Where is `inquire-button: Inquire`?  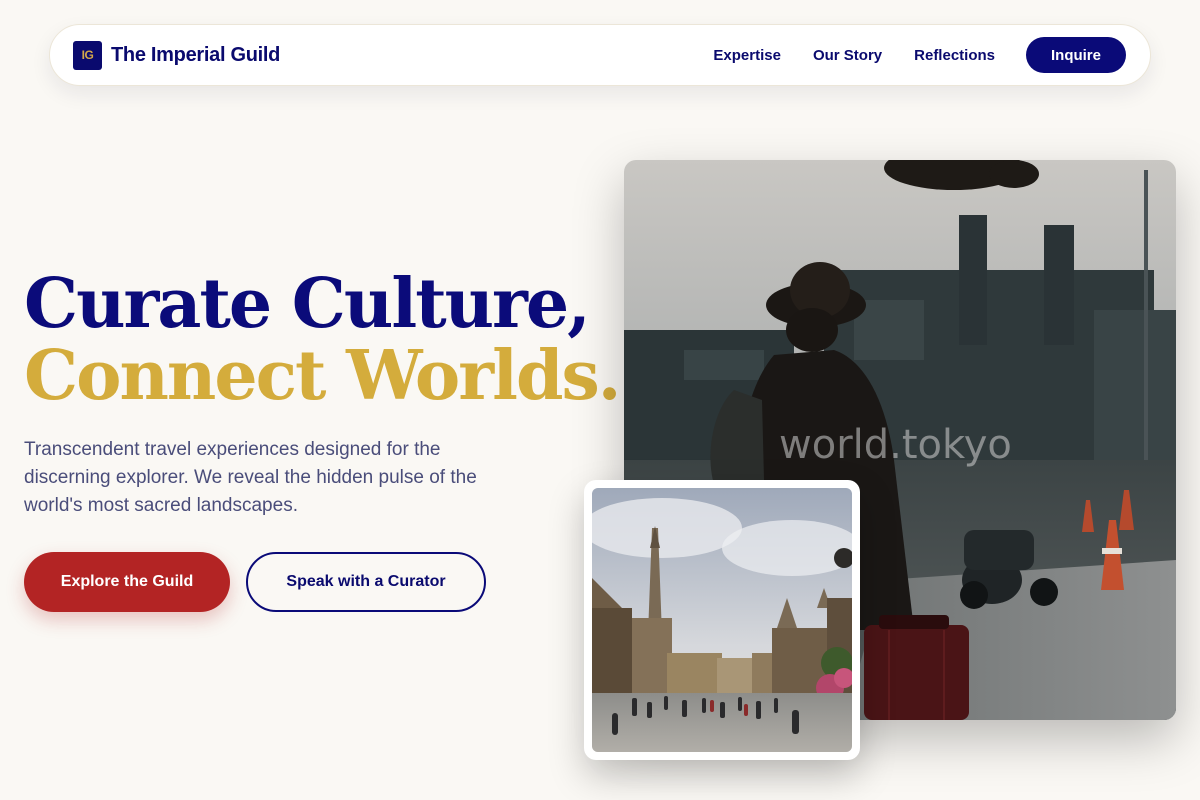
inquire-button: Inquire is located at coordinates (1076, 55).